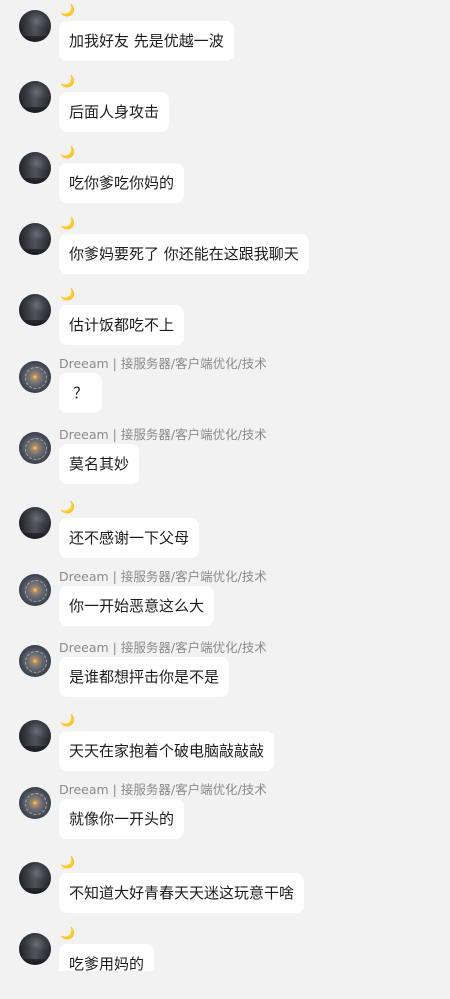 Image resolution: width=450 pixels, height=999 pixels. What do you see at coordinates (167, 751) in the screenshot?
I see `message-bubble: 天天在家抱着个破电脑敲敲敲` at bounding box center [167, 751].